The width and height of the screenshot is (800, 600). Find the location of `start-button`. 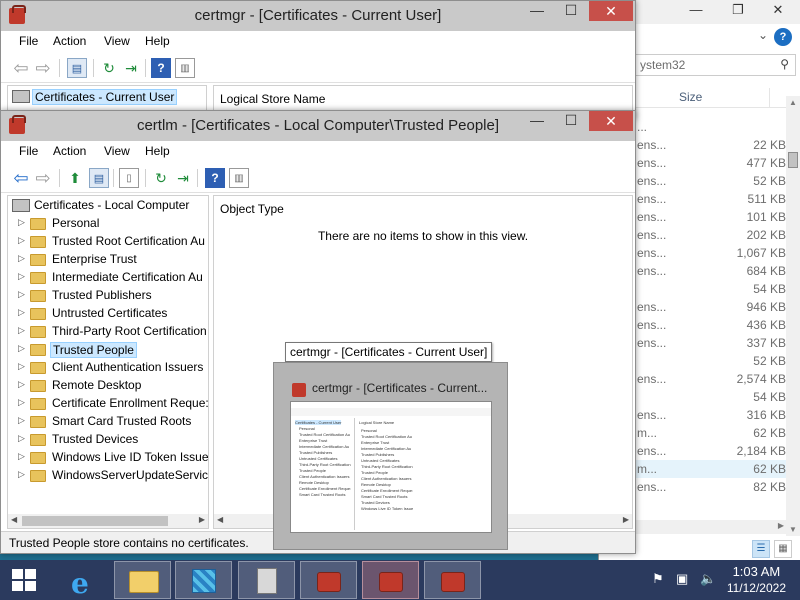

start-button is located at coordinates (24, 580).